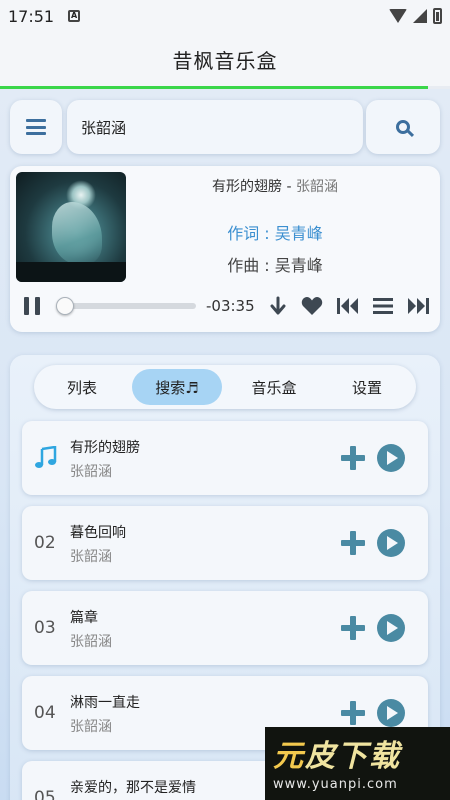  I want to click on song-info: 有形的翅膀 - 张韶涵 作词 : 吴青峰 作曲 : 吴青峰, so click(275, 226).